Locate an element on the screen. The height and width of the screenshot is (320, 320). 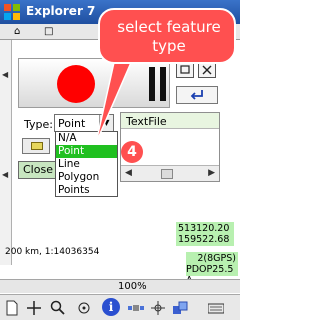
undo-button is located at coordinates (197, 95).